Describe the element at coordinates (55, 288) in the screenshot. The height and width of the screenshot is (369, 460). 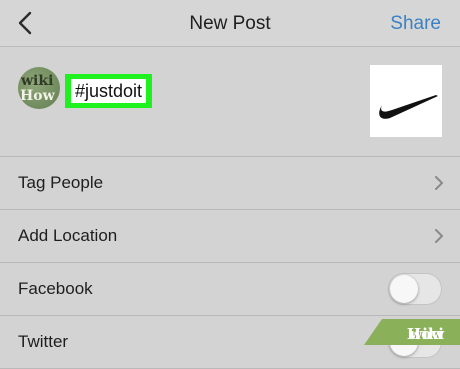
I see `row-label: Facebook` at that location.